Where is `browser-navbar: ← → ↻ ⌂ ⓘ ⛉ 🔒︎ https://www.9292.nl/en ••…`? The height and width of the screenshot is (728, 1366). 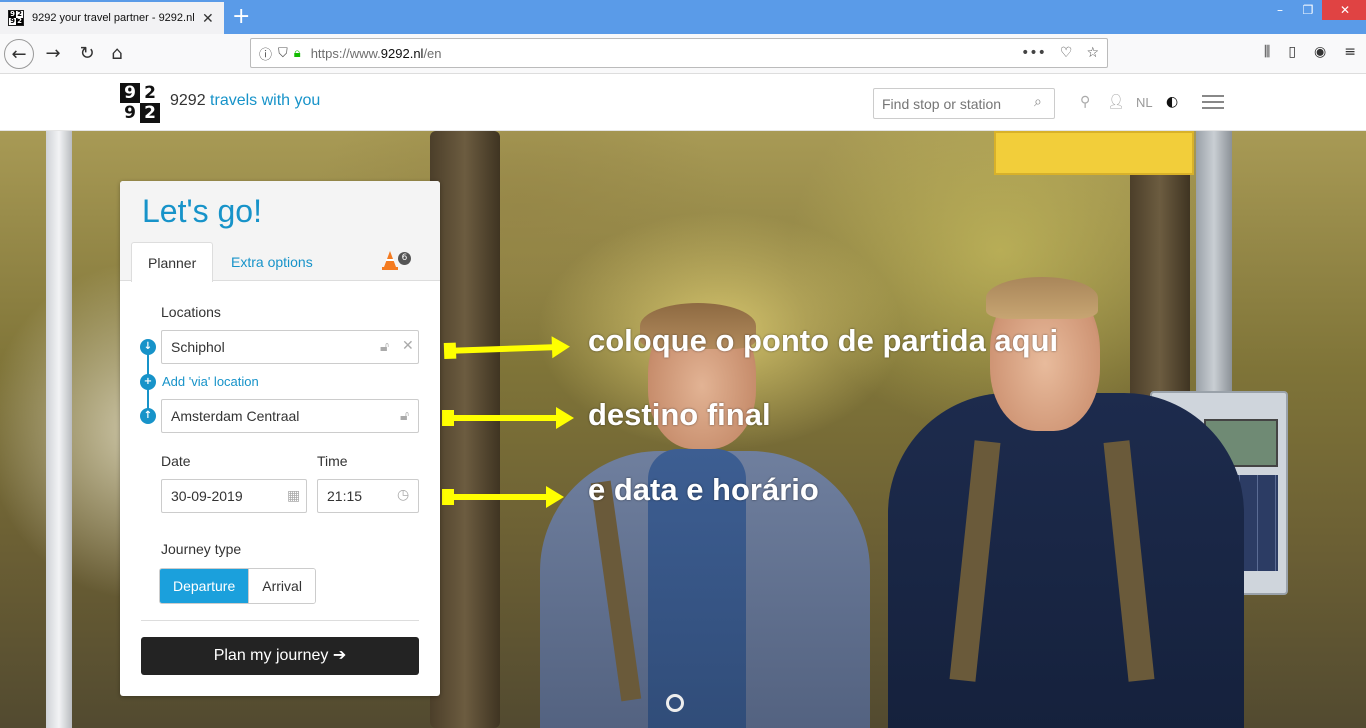 browser-navbar: ← → ↻ ⌂ ⓘ ⛉ 🔒︎ https://www.9292.nl/en ••… is located at coordinates (683, 54).